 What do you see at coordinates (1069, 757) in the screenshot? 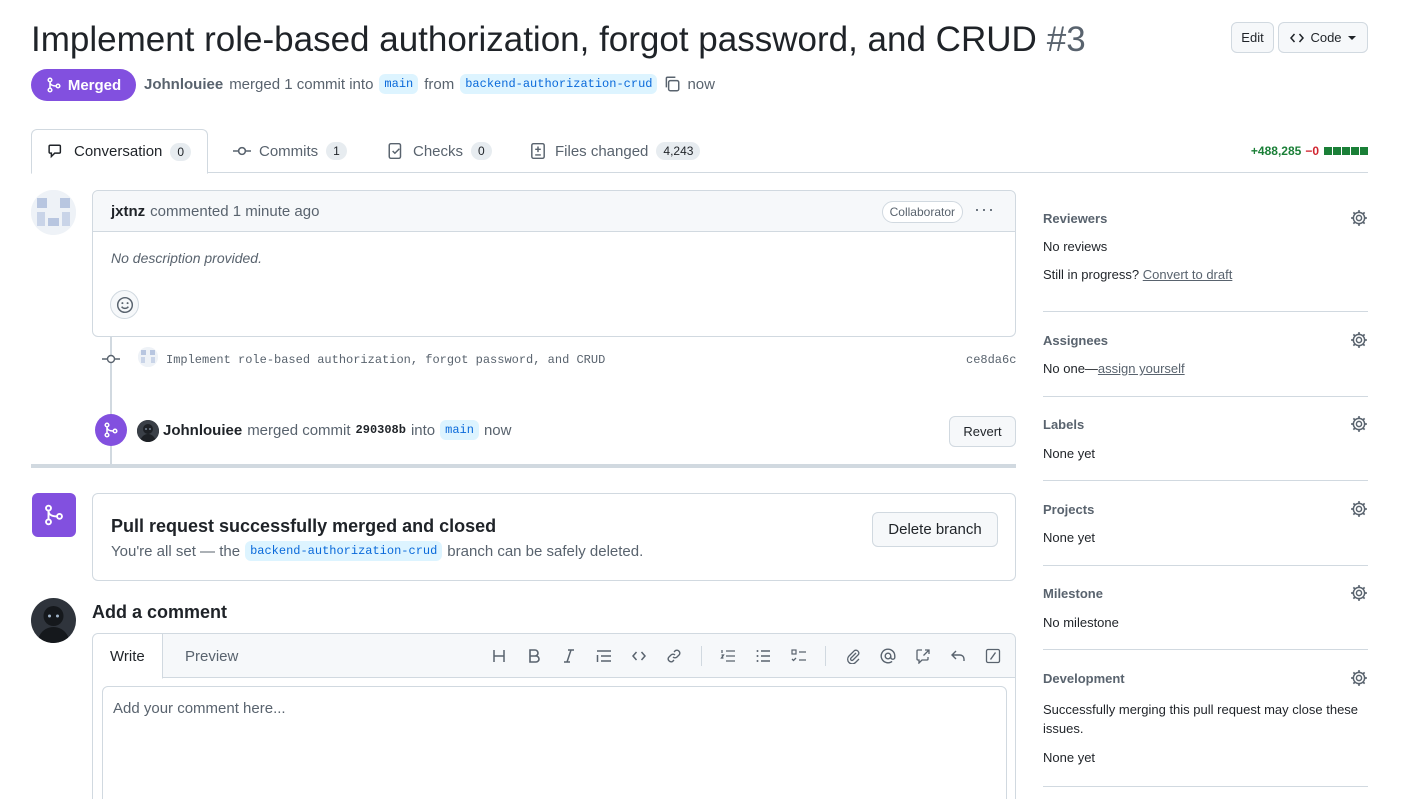
I see `development-value: None yet` at bounding box center [1069, 757].